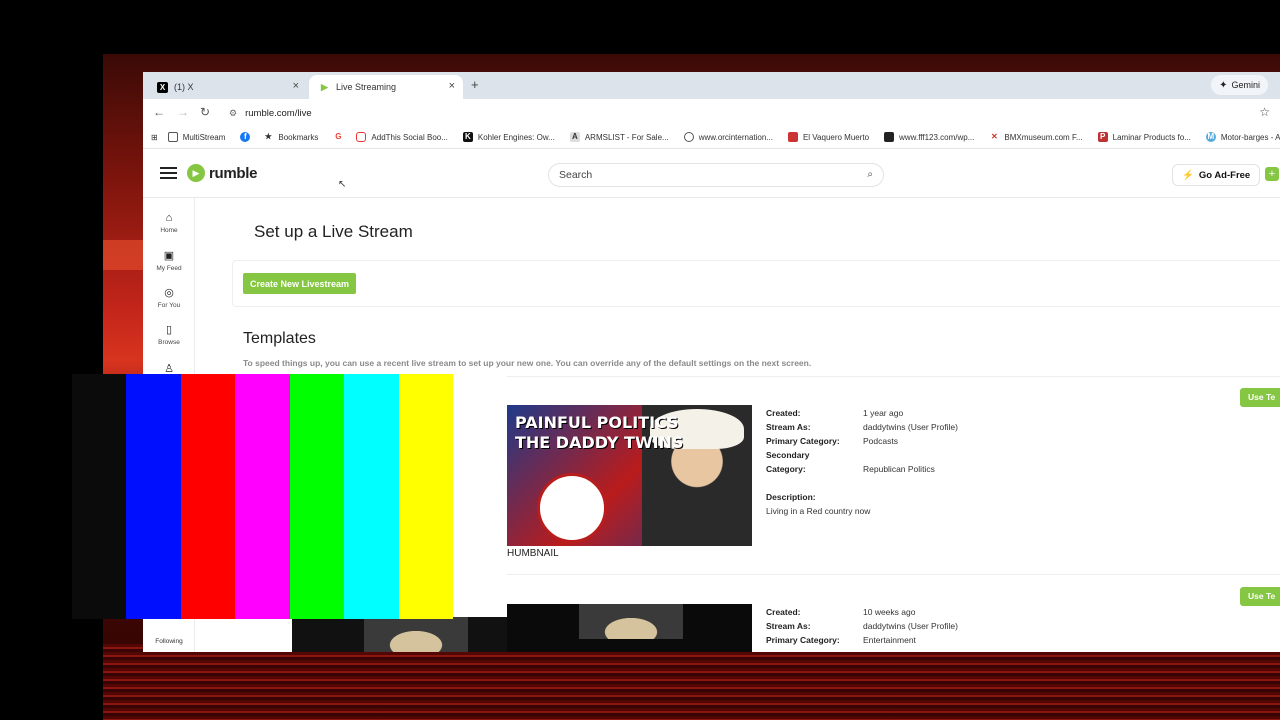 The width and height of the screenshot is (1280, 720). I want to click on kohler-icon: K, so click(467, 137).